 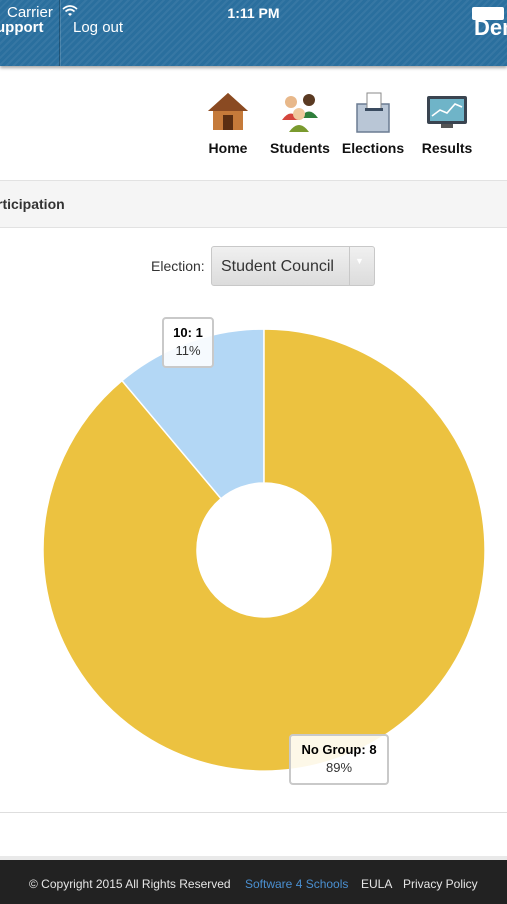 What do you see at coordinates (492, 125) in the screenshot?
I see `menu-settings: Se` at bounding box center [492, 125].